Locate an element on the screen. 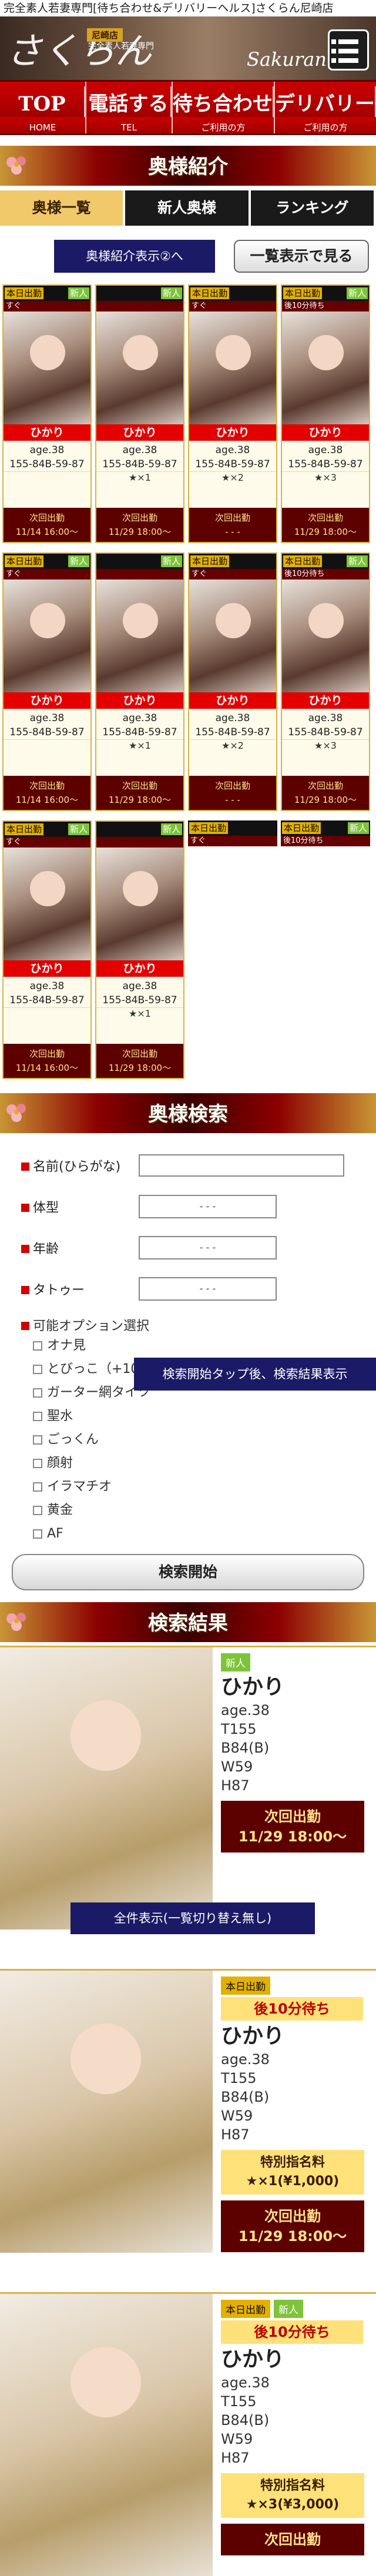 This screenshot has height=2576, width=376. nav-tel: 電話する TEL is located at coordinates (129, 107).